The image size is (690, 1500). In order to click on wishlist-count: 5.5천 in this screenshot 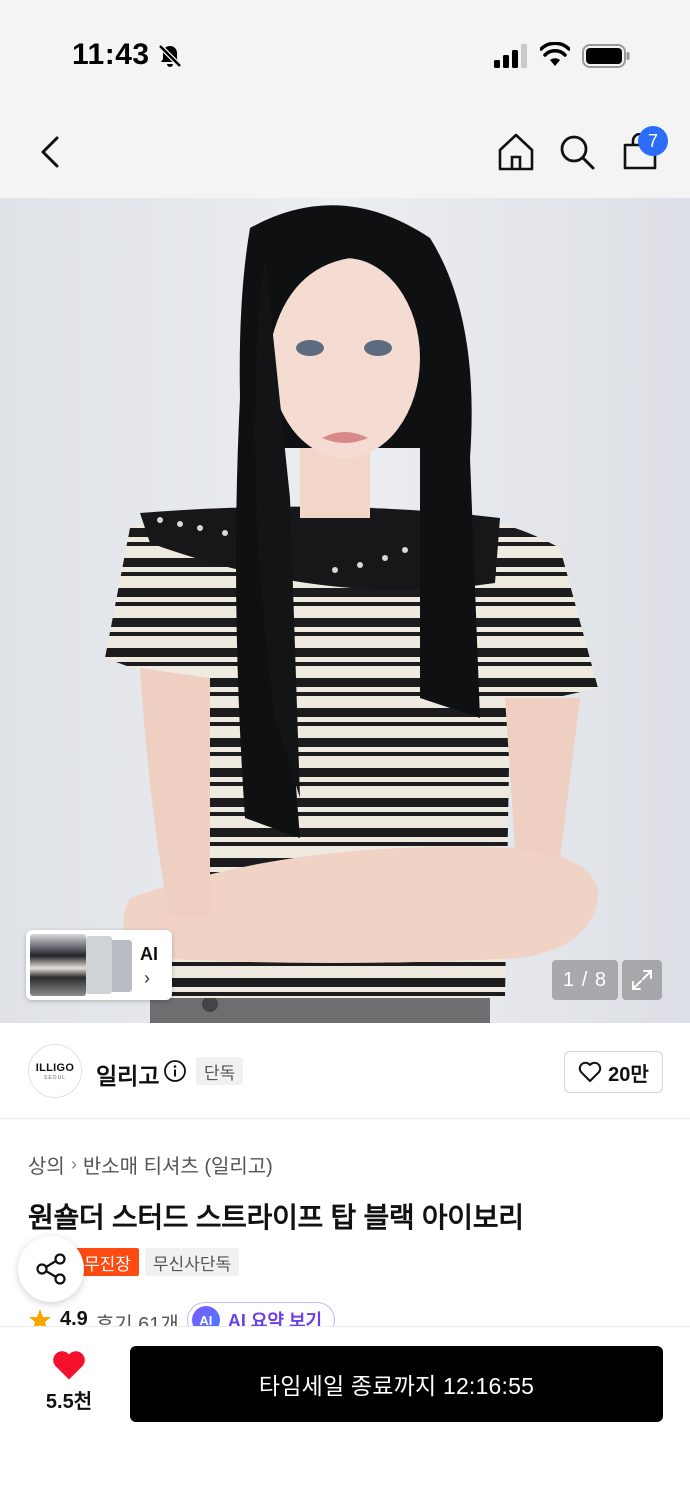, I will do `click(69, 1402)`.